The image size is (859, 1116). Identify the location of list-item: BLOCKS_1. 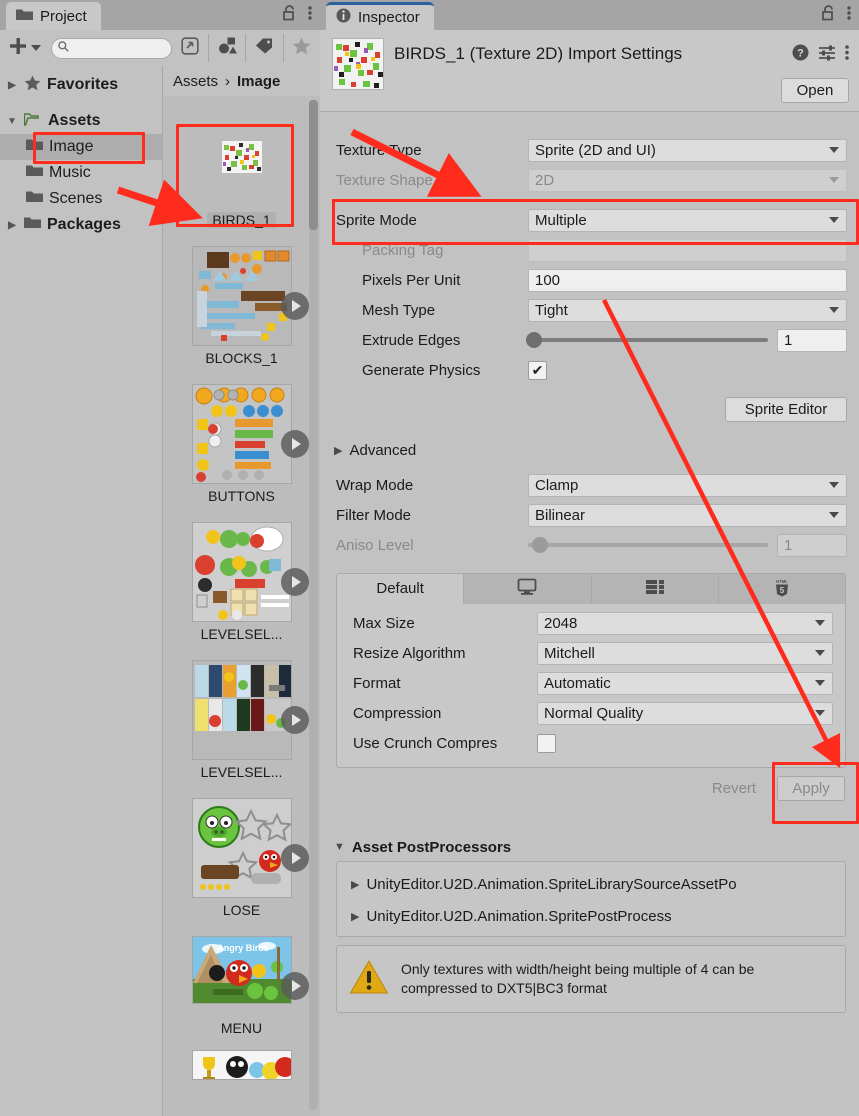
(242, 306).